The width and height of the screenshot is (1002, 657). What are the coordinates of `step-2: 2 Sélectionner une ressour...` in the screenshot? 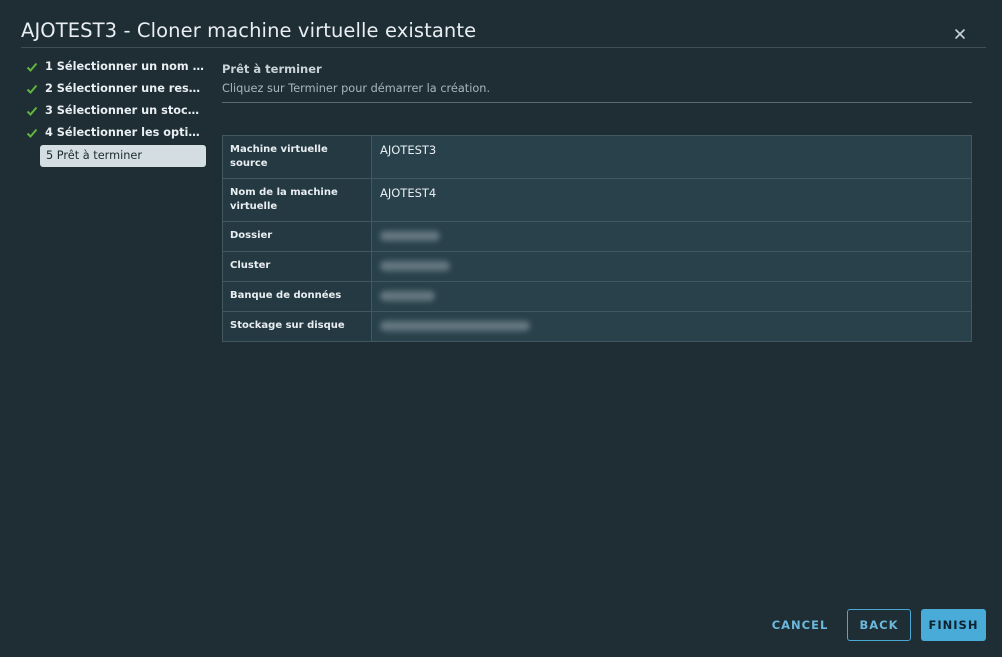 It's located at (116, 90).